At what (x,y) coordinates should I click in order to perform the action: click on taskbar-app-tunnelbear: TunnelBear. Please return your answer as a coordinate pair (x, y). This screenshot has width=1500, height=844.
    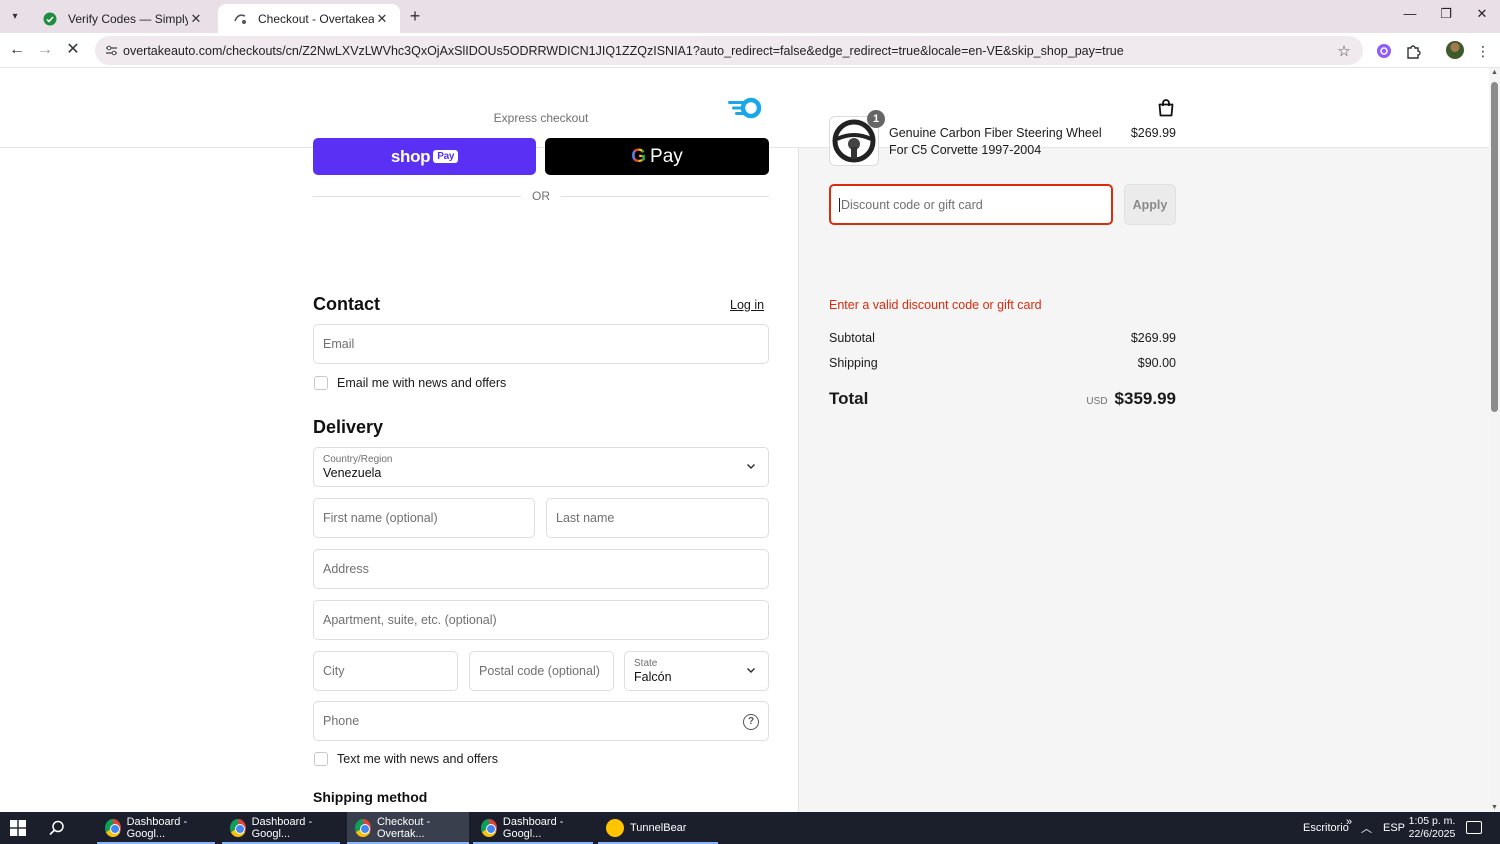
    Looking at the image, I should click on (658, 828).